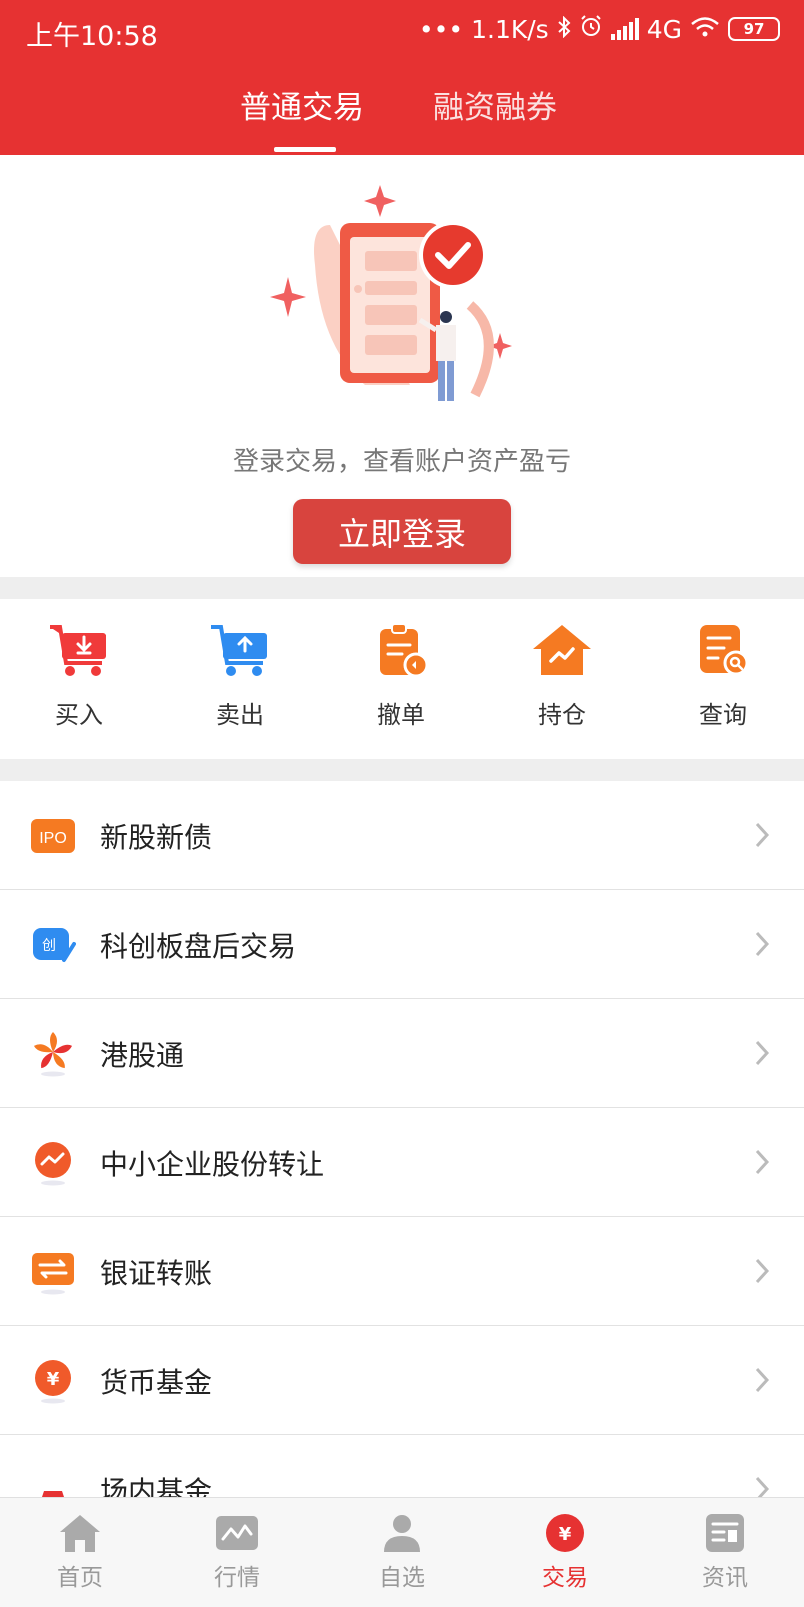  Describe the element at coordinates (240, 715) in the screenshot. I see `action-sell-label: 卖出` at that location.